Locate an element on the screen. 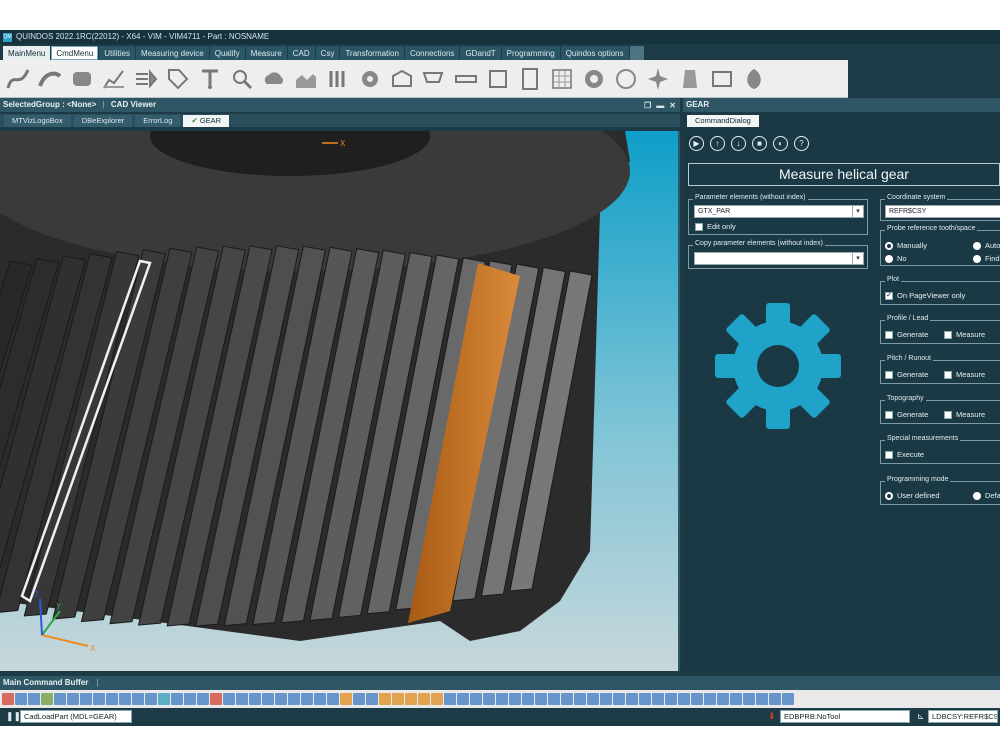  cloud-icon is located at coordinates (273, 79).